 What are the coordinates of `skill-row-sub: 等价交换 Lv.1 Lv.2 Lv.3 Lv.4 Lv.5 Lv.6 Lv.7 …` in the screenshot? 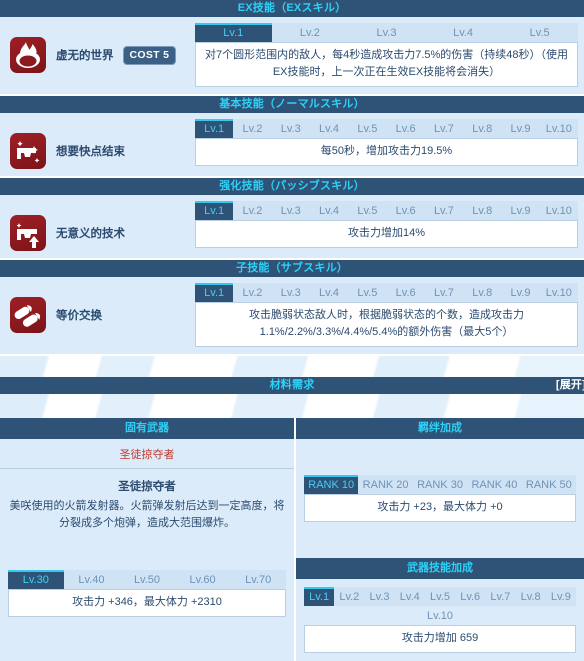 It's located at (292, 316).